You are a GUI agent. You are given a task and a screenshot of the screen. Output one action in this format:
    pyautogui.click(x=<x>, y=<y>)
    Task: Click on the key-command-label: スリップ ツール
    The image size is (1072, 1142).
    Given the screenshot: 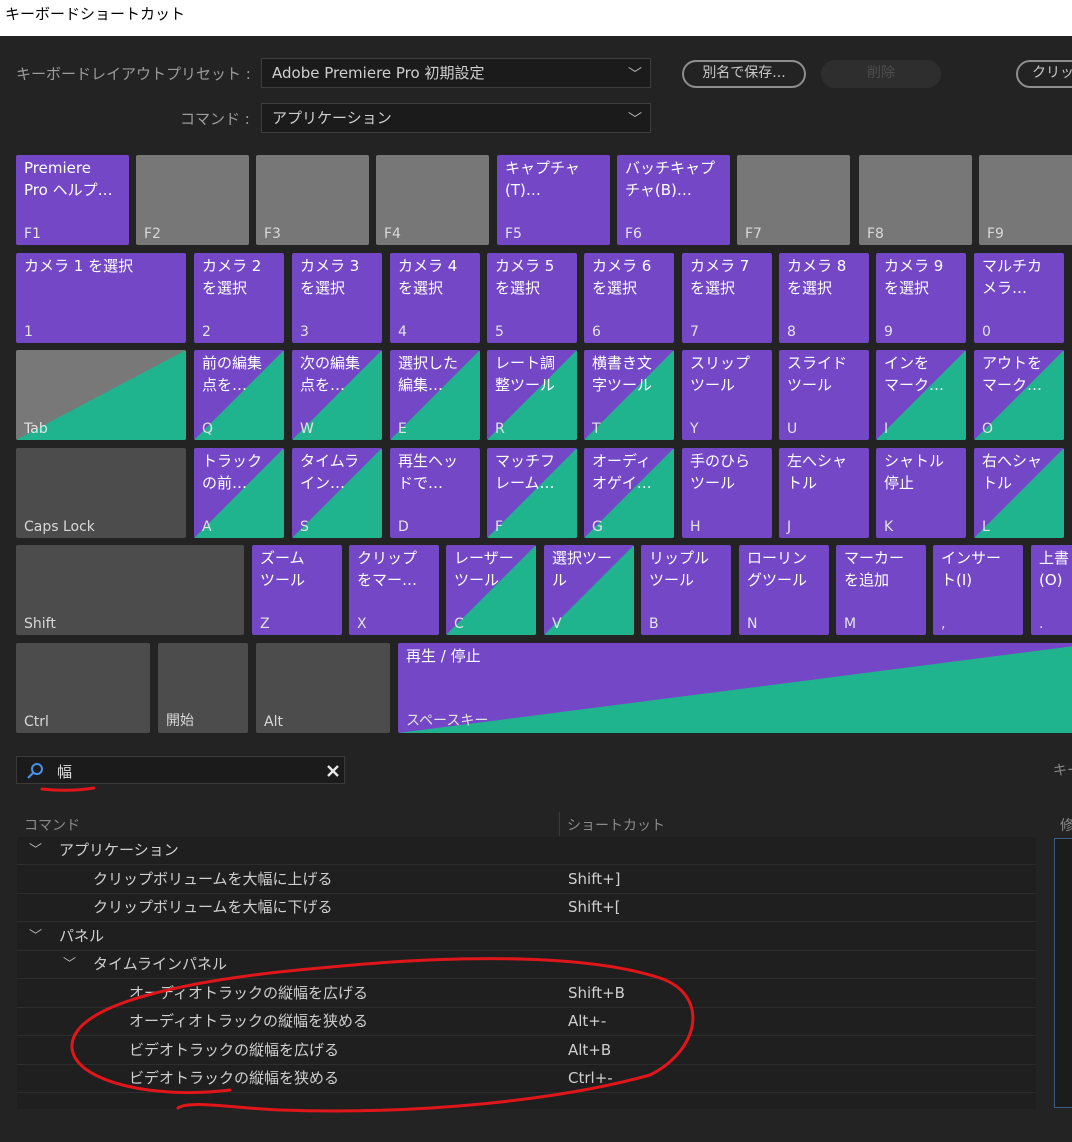 What is the action you would take?
    pyautogui.click(x=720, y=374)
    